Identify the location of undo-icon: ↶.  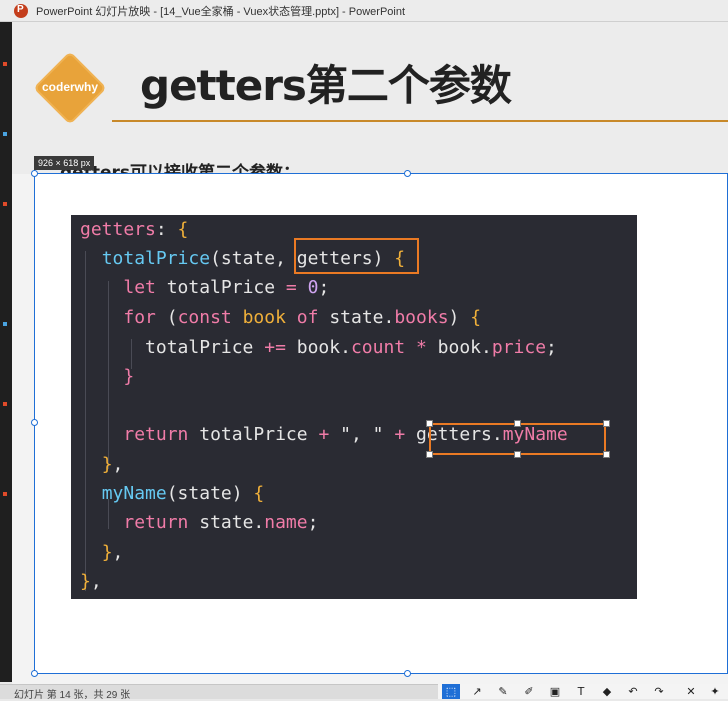
(633, 691).